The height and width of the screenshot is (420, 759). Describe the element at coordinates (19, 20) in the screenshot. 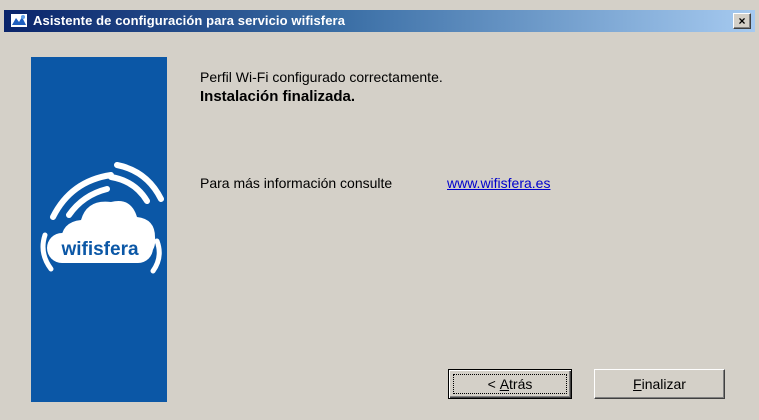

I see `setup-wizard-icon` at that location.